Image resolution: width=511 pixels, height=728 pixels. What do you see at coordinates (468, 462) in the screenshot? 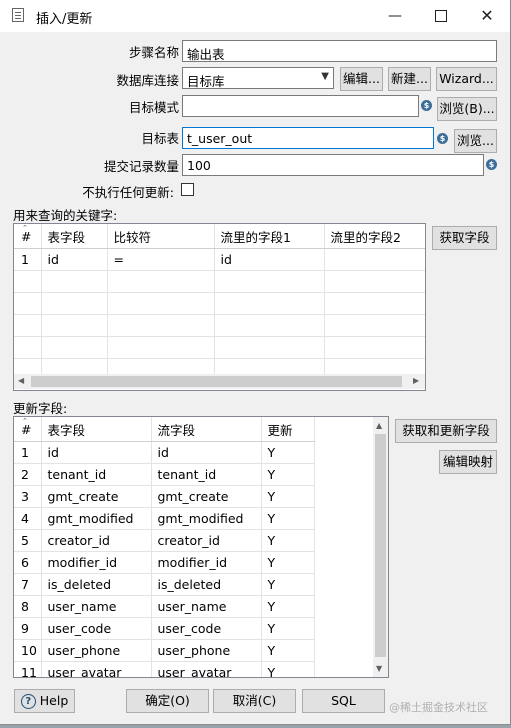
I see `edit-mapping-button: 编辑映射` at bounding box center [468, 462].